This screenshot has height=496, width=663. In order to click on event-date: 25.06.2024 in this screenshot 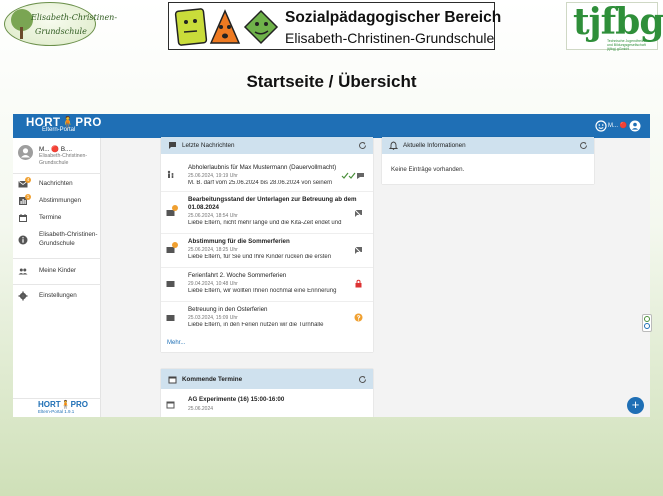, I will do `click(201, 409)`.